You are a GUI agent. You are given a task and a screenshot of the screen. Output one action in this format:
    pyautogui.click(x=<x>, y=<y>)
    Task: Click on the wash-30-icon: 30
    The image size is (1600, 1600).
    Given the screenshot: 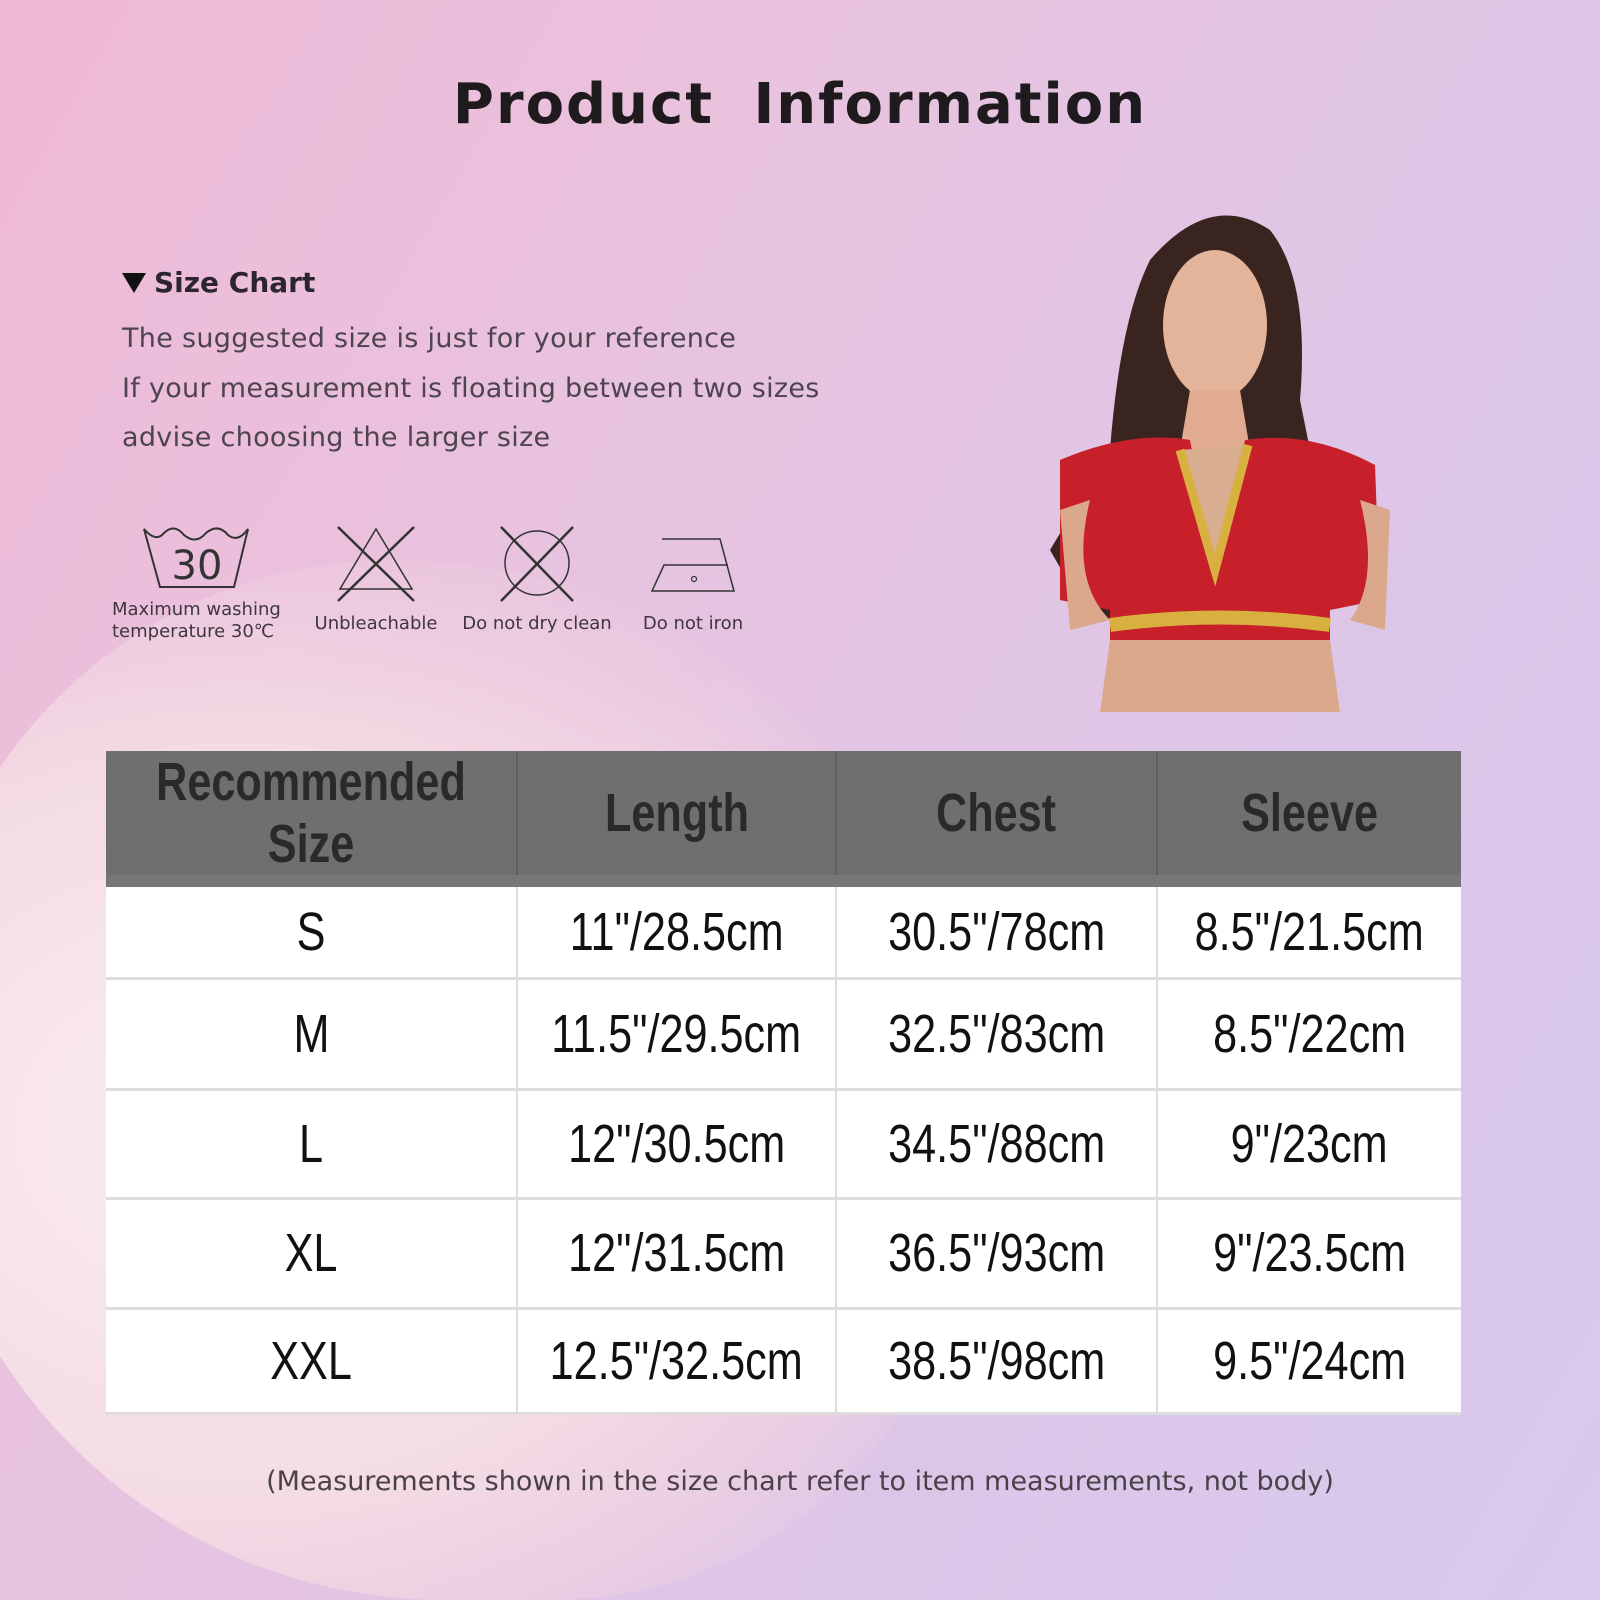 What is the action you would take?
    pyautogui.click(x=196, y=558)
    